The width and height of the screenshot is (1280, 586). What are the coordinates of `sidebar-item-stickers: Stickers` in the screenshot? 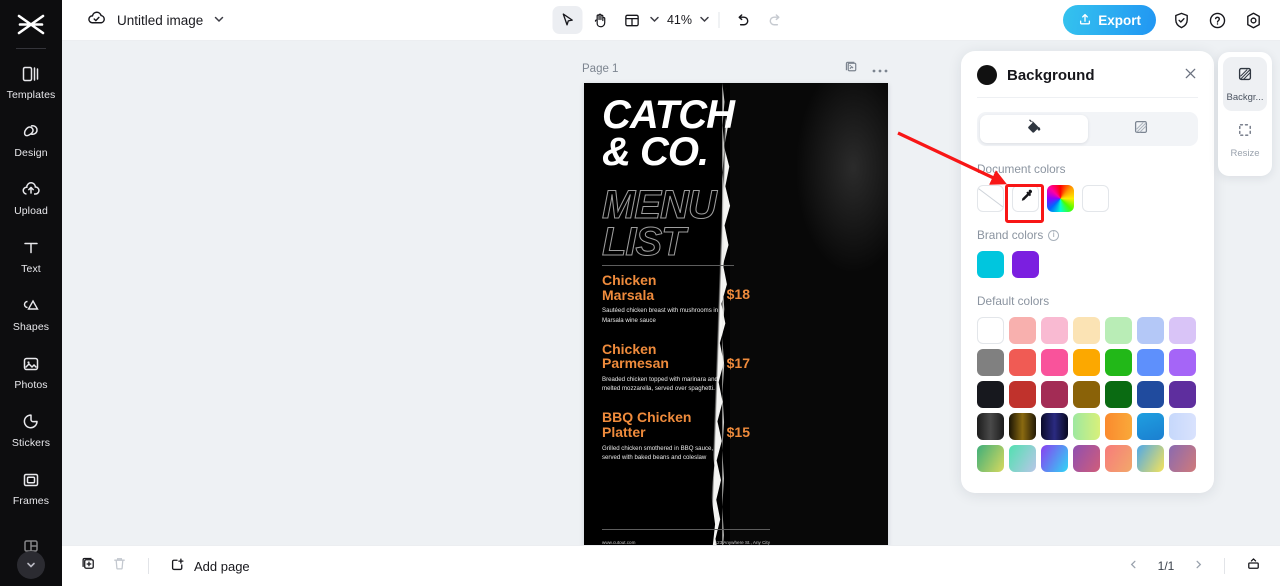 It's located at (31, 430).